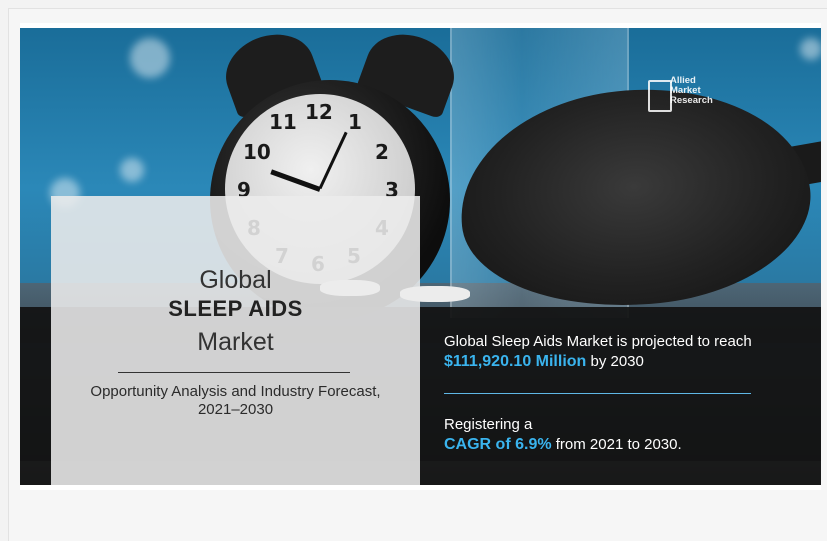 The image size is (827, 541). I want to click on title-market: Market, so click(235, 342).